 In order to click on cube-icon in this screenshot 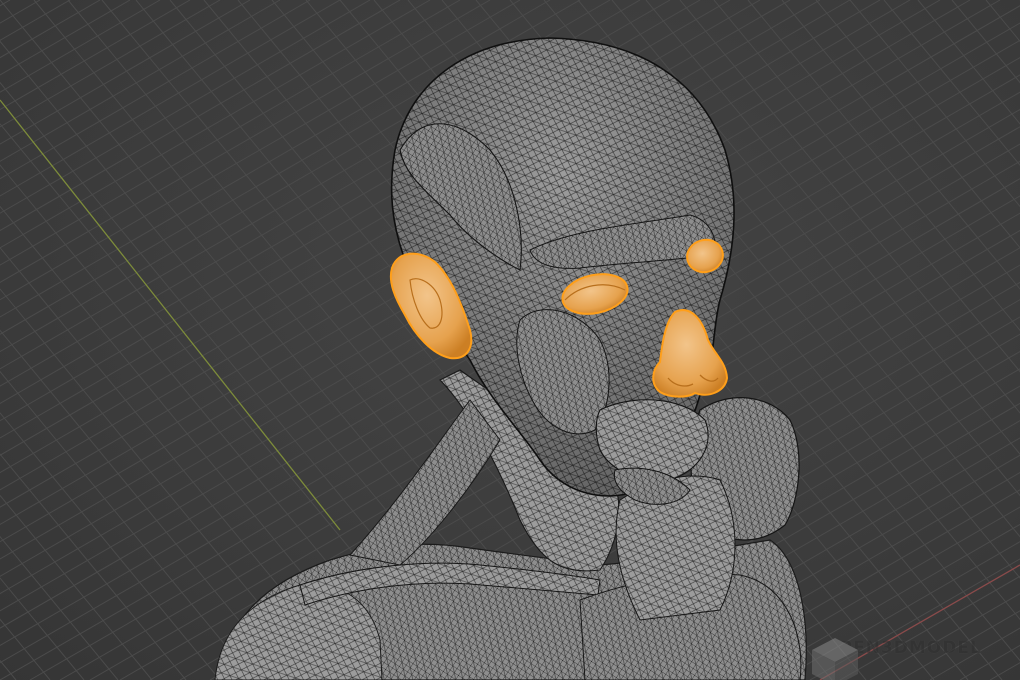, I will do `click(835, 659)`.